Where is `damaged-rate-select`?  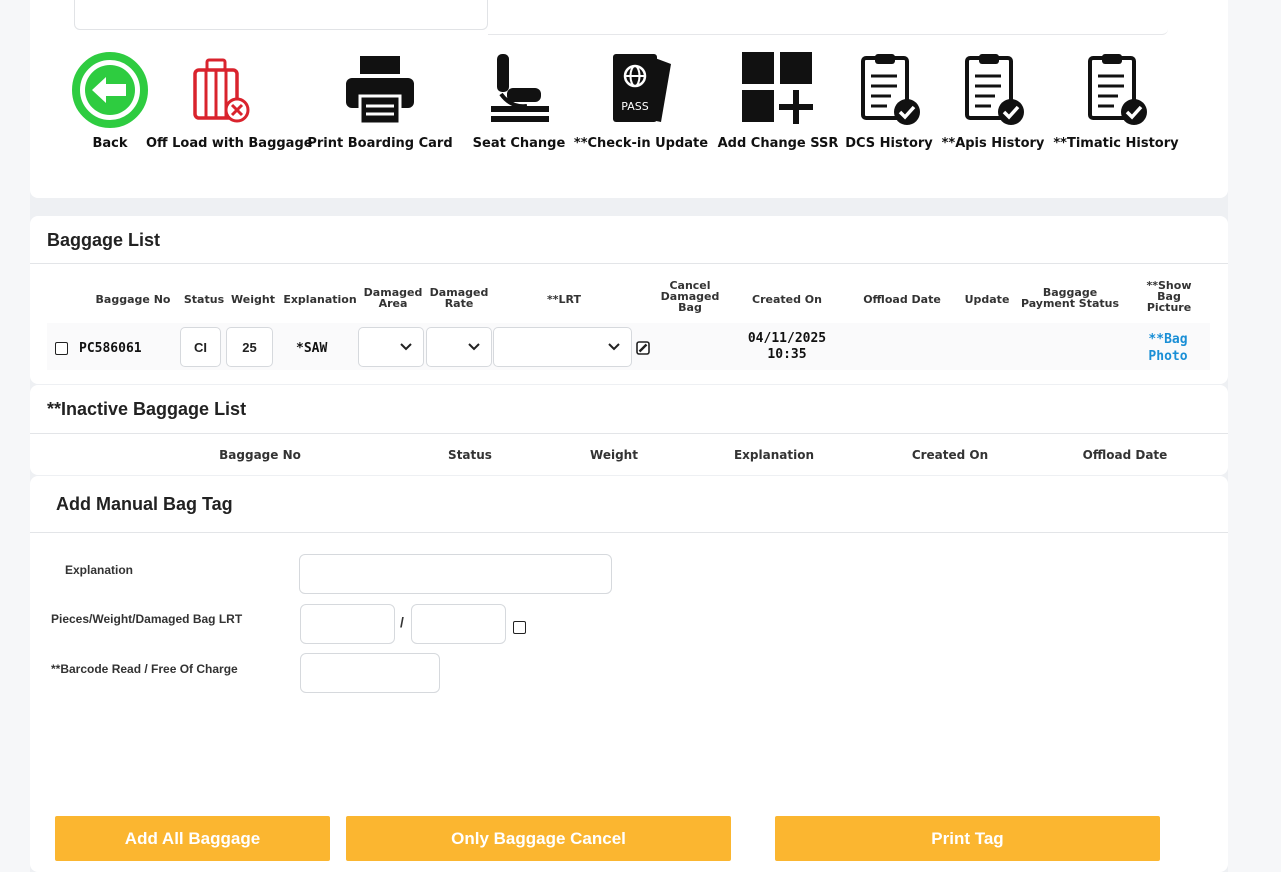 damaged-rate-select is located at coordinates (459, 347).